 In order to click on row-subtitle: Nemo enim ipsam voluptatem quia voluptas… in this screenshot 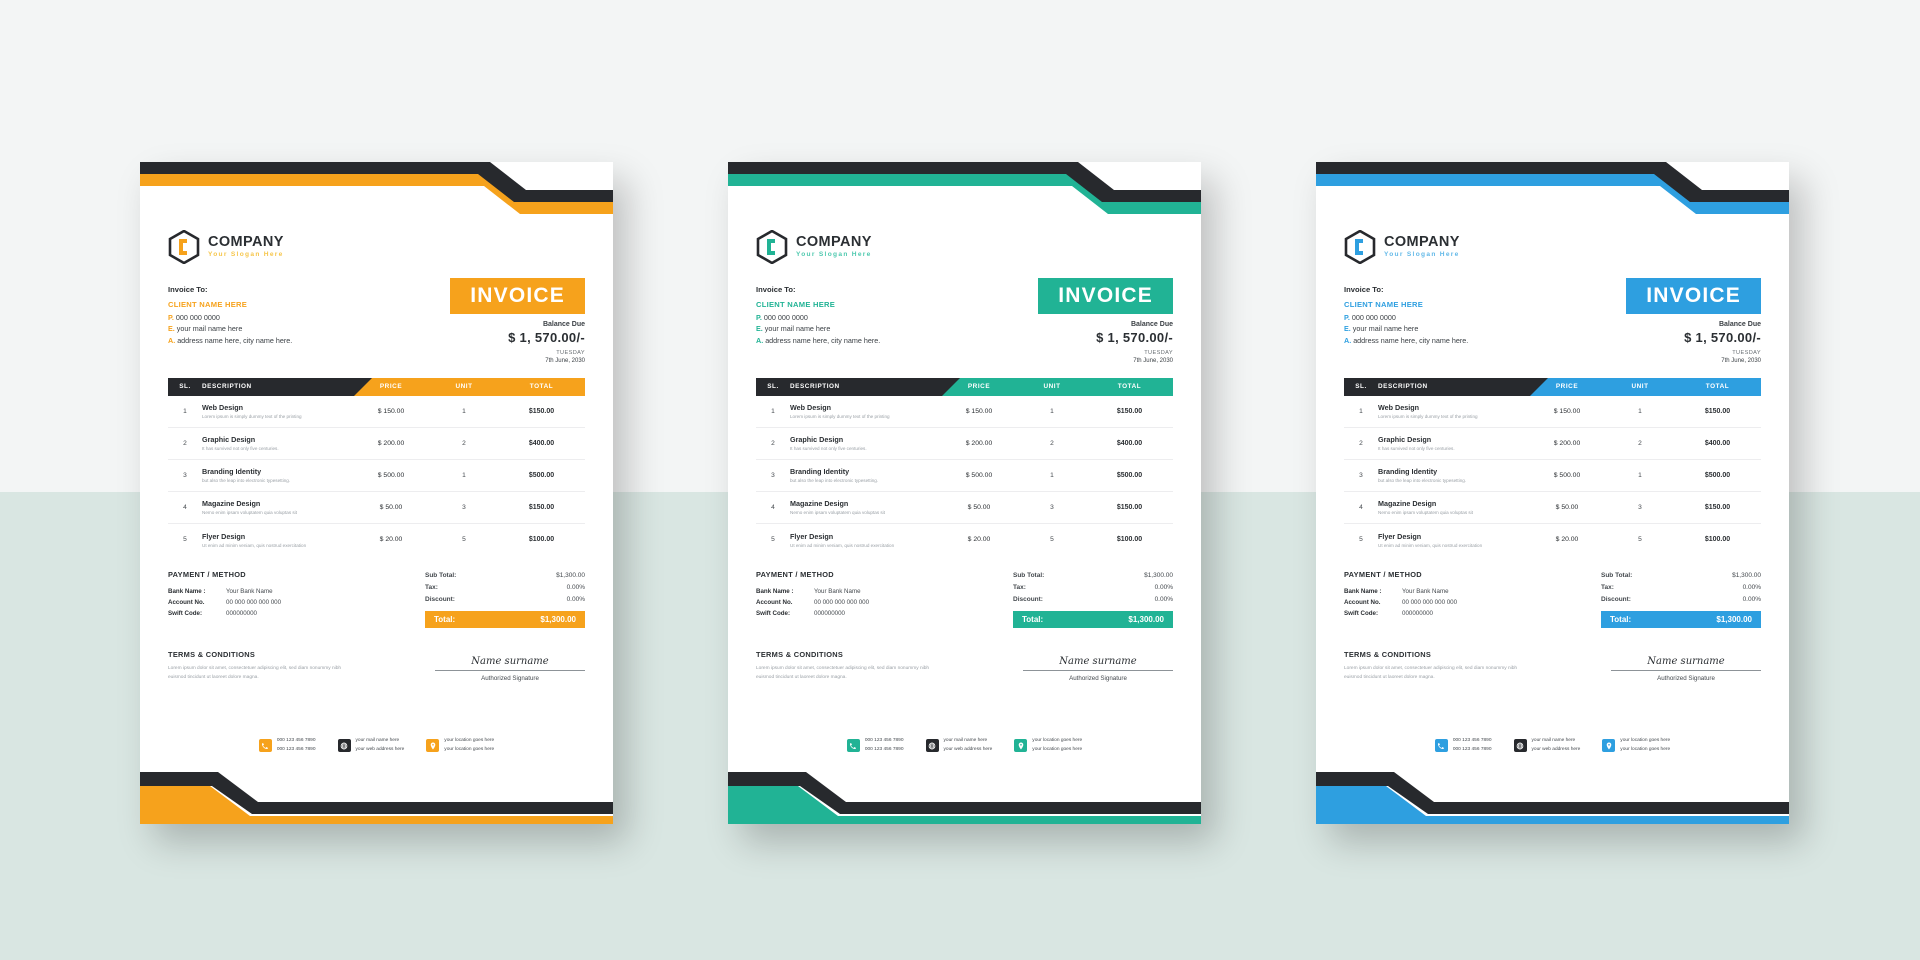, I will do `click(1425, 512)`.